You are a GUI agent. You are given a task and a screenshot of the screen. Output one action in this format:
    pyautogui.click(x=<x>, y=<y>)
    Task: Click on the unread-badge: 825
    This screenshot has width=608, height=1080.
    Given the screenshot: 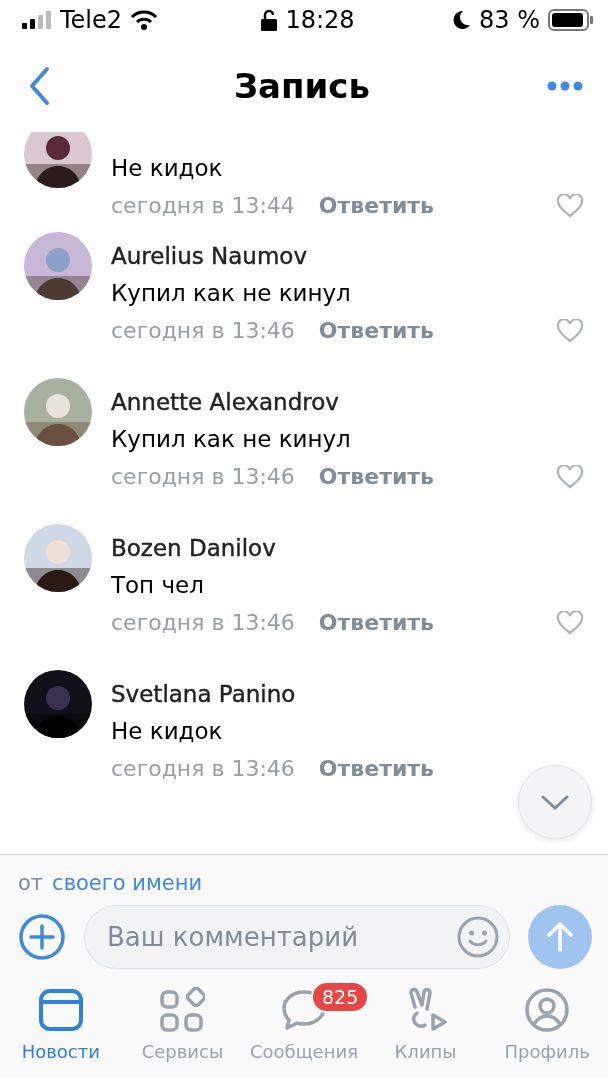 What is the action you would take?
    pyautogui.click(x=340, y=997)
    